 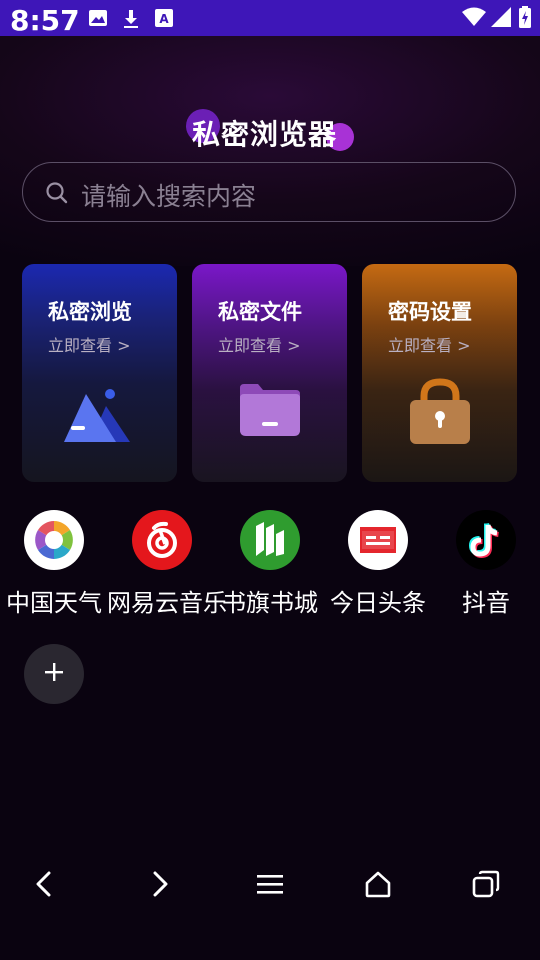 I want to click on toutiao-icon, so click(x=378, y=540).